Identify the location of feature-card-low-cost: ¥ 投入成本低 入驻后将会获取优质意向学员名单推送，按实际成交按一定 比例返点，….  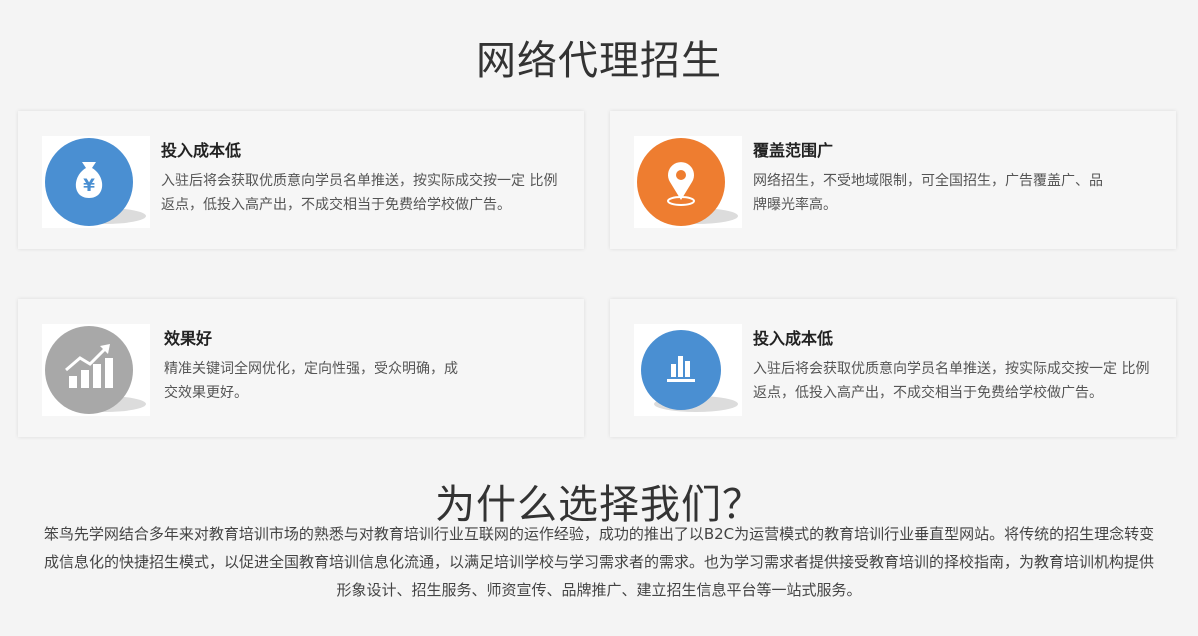
(301, 180).